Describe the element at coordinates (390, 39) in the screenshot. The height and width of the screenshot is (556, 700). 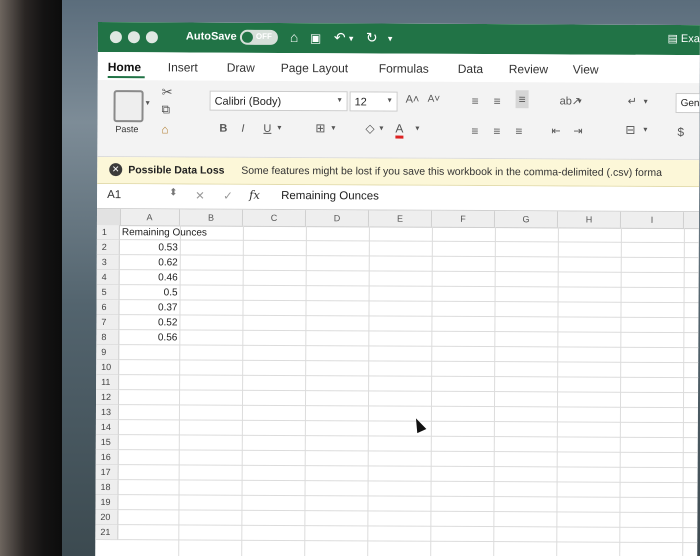
I see `customize-toolbar-icon: ▾` at that location.